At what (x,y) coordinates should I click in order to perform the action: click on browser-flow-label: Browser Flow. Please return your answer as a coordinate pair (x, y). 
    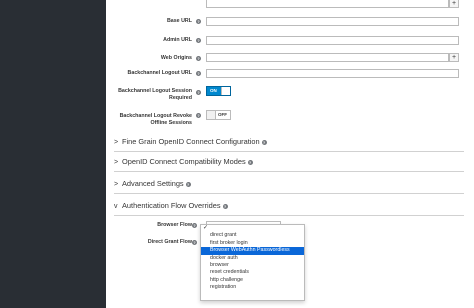
    Looking at the image, I should click on (174, 225).